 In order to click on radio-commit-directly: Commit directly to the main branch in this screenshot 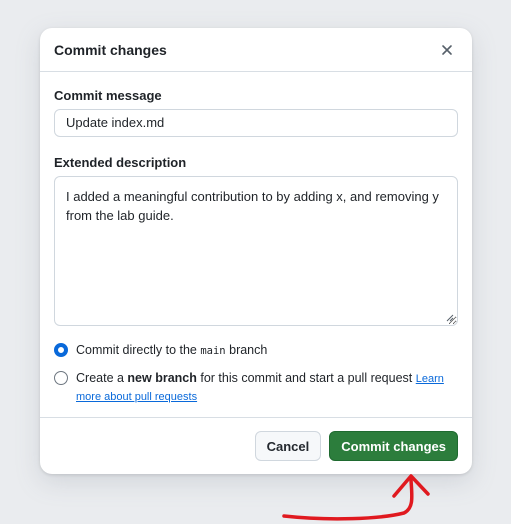, I will do `click(256, 351)`.